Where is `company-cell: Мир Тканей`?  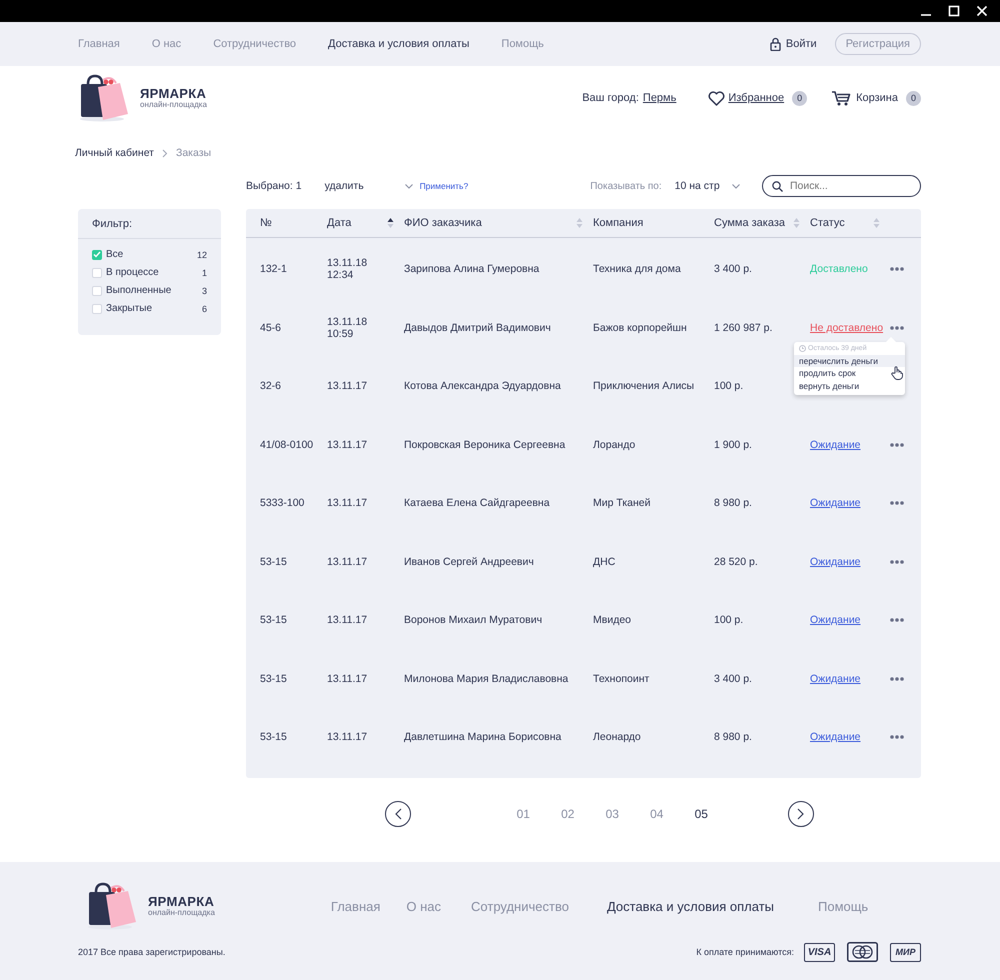 company-cell: Мир Тканей is located at coordinates (621, 503).